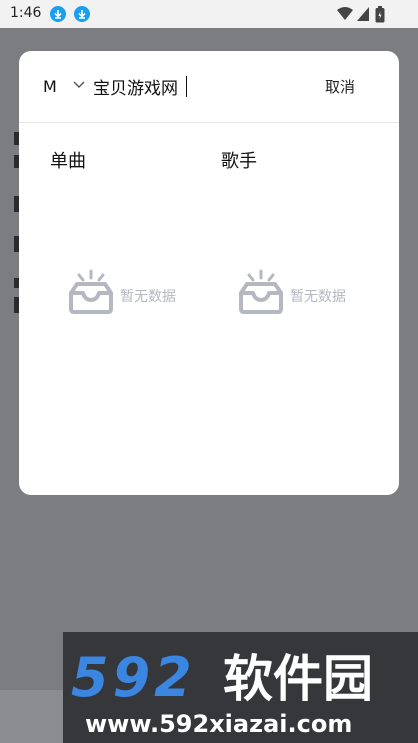  I want to click on cancel-button: 取消, so click(340, 86).